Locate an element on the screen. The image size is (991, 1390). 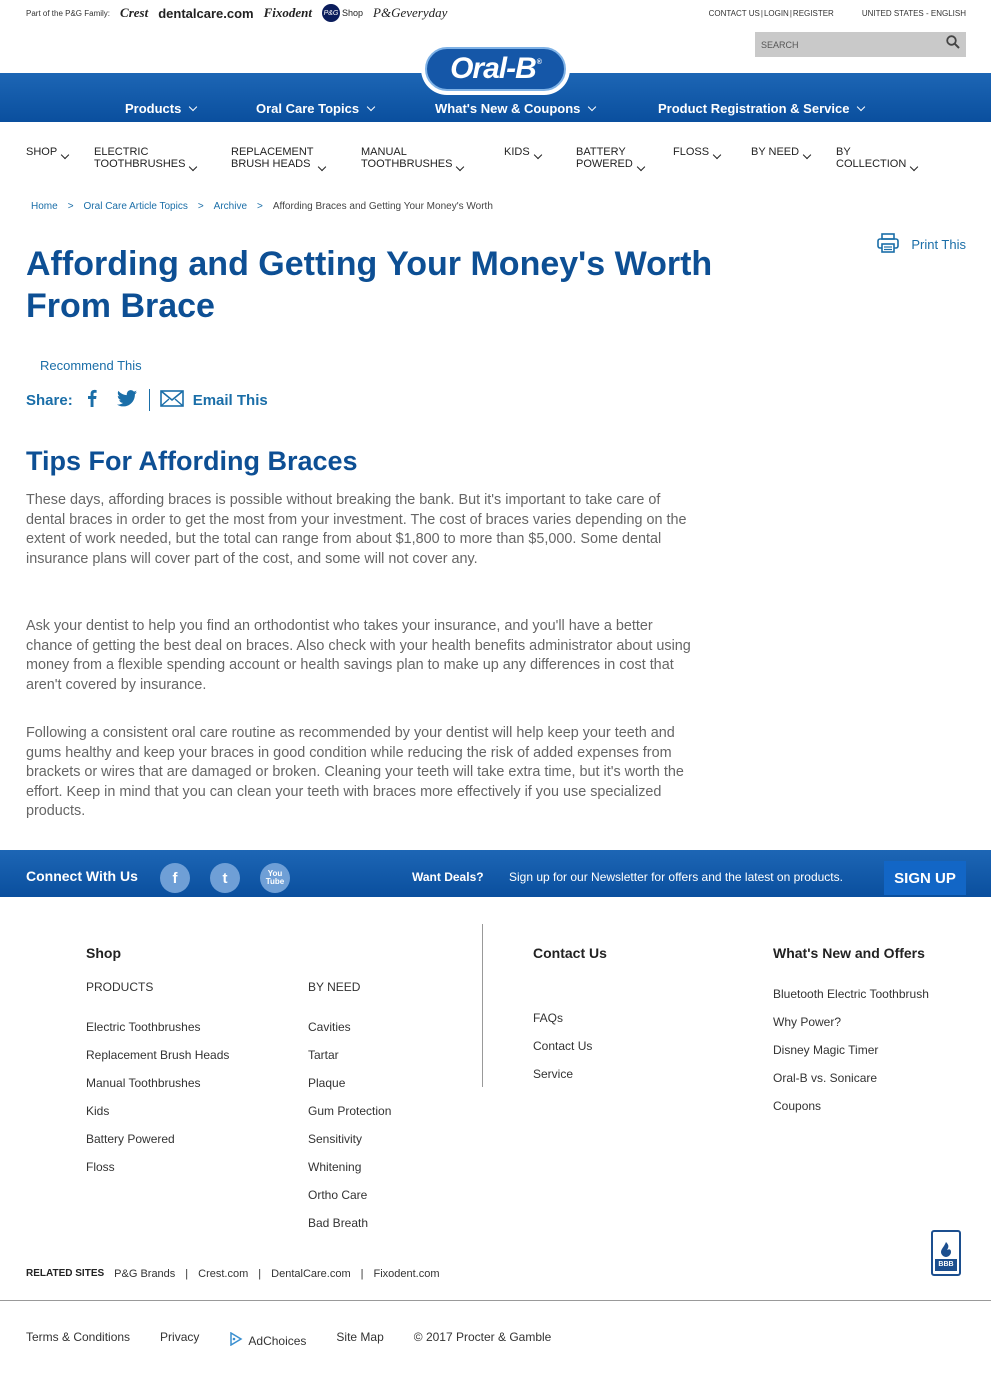
facebook-icon: f is located at coordinates (175, 878).